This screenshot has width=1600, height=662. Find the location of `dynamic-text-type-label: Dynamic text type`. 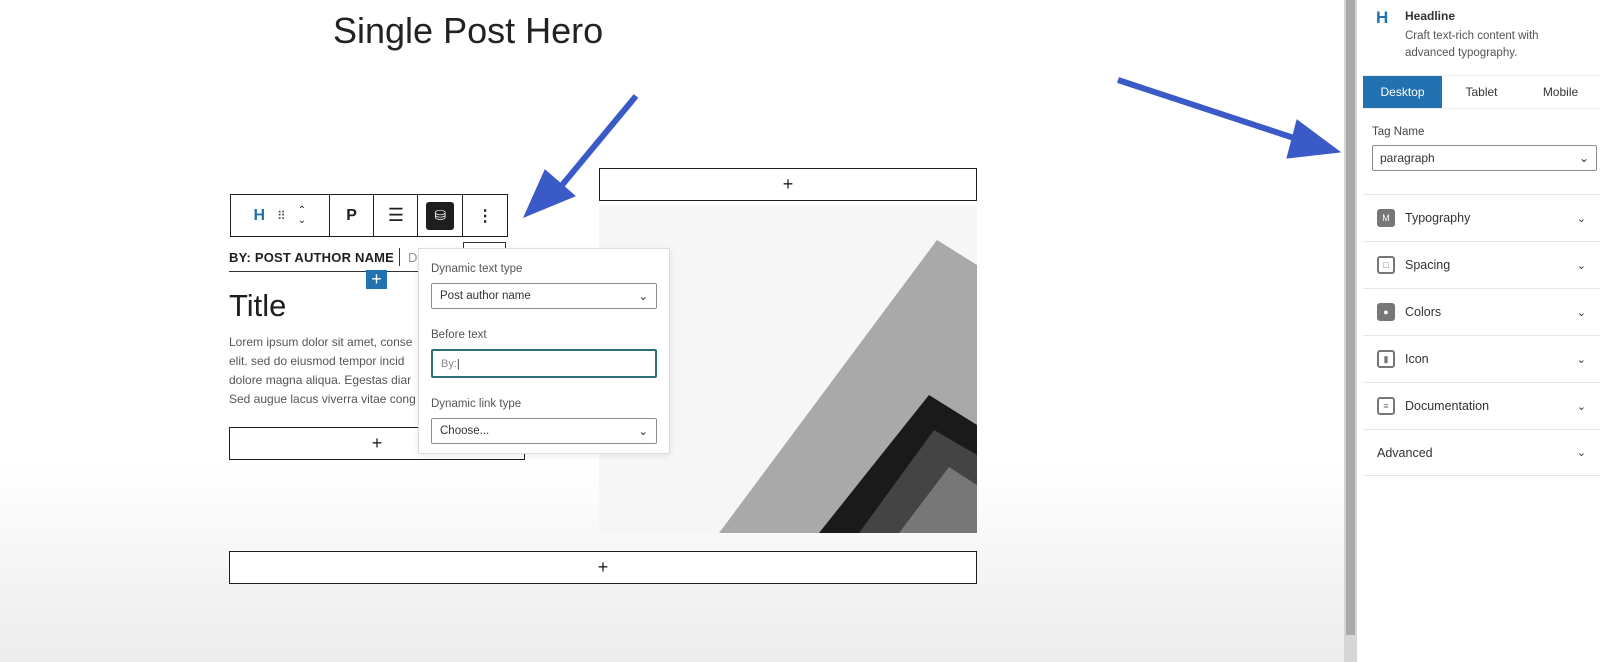

dynamic-text-type-label: Dynamic text type is located at coordinates (477, 269).